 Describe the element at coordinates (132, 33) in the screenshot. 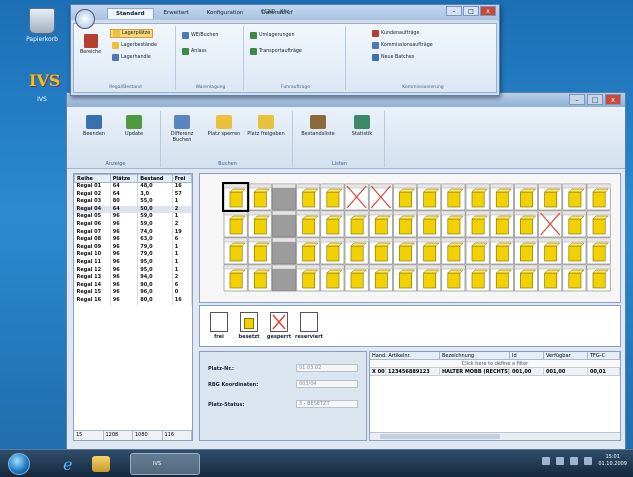

I see `lagerplaetze-button: Lagerplätze` at that location.